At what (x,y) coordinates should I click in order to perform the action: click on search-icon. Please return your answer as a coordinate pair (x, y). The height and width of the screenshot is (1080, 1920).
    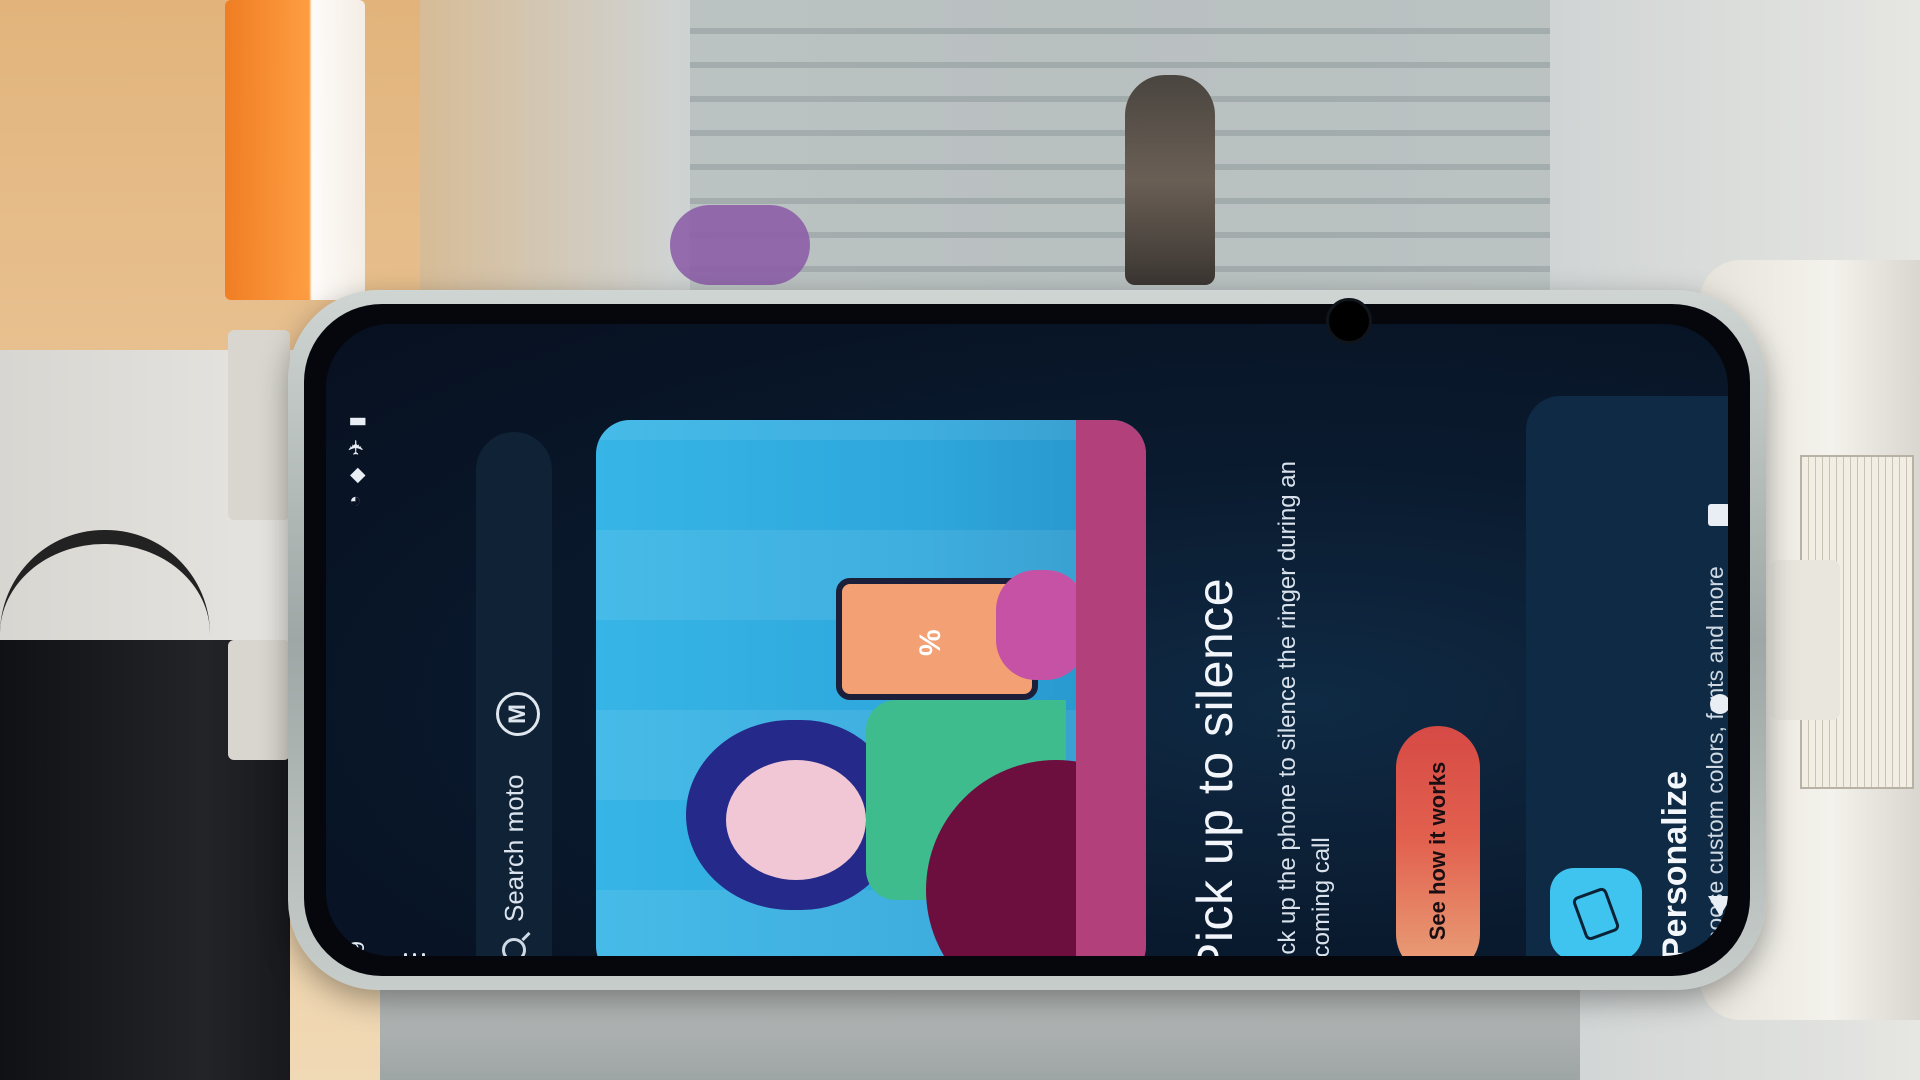
    Looking at the image, I should click on (514, 947).